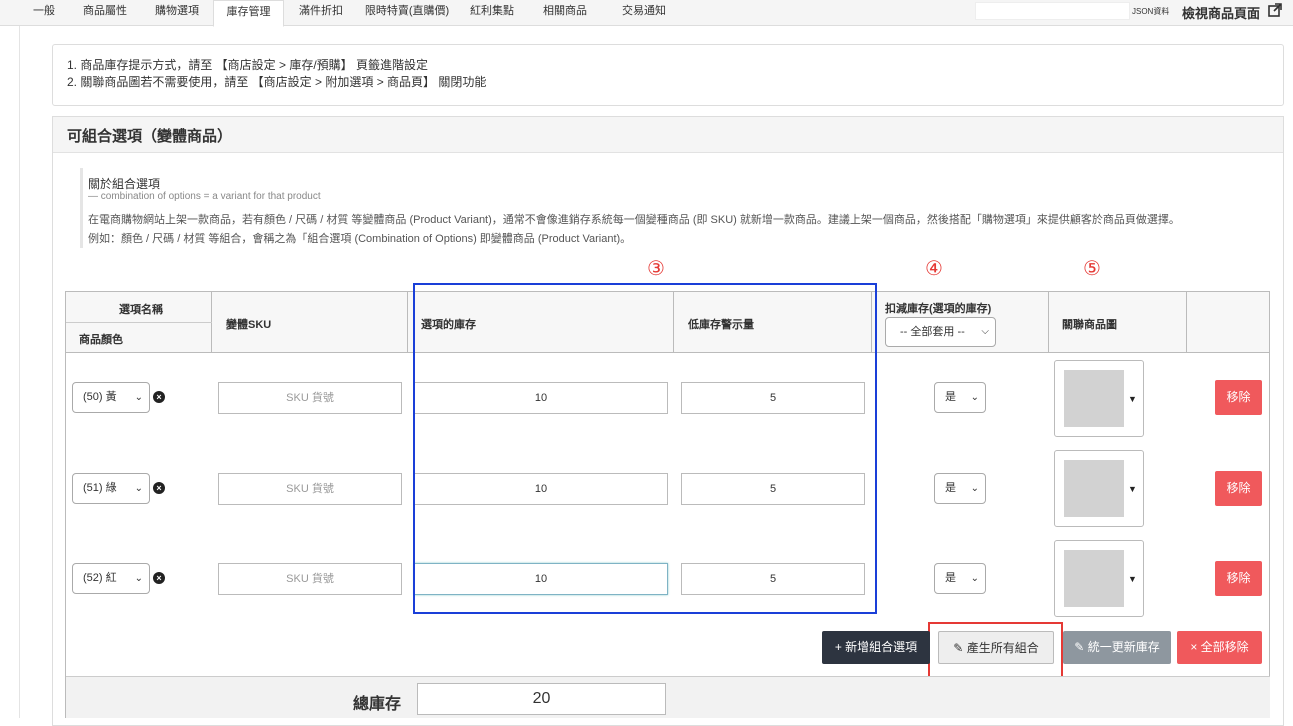  I want to click on pencil-icon: ✎, so click(960, 648).